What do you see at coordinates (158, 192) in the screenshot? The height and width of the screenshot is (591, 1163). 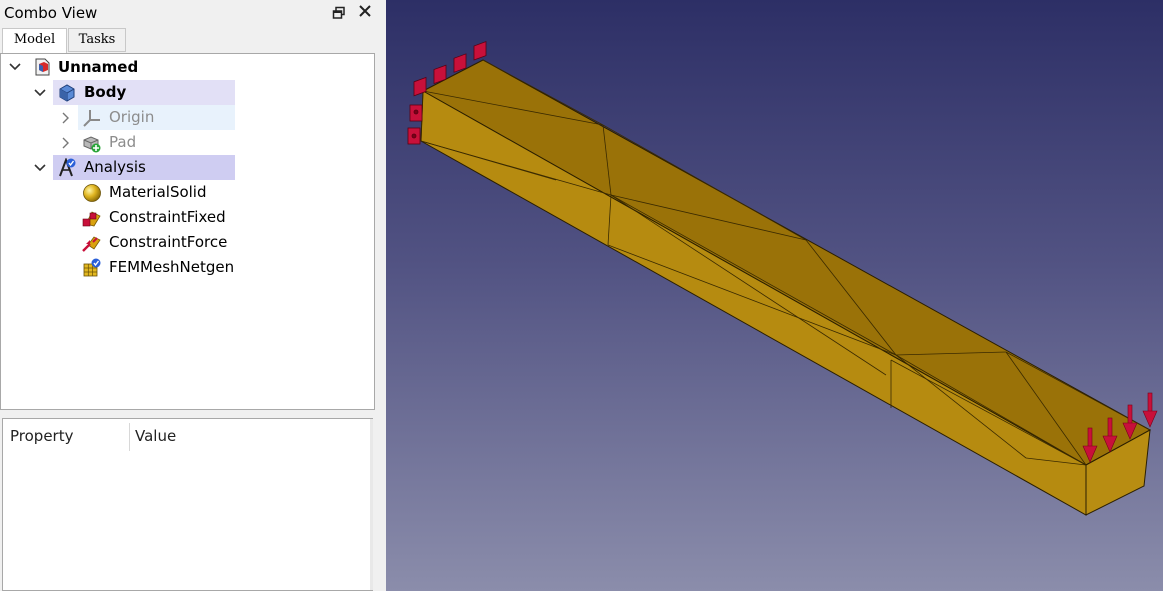 I see `tree-item-label: MaterialSolid` at bounding box center [158, 192].